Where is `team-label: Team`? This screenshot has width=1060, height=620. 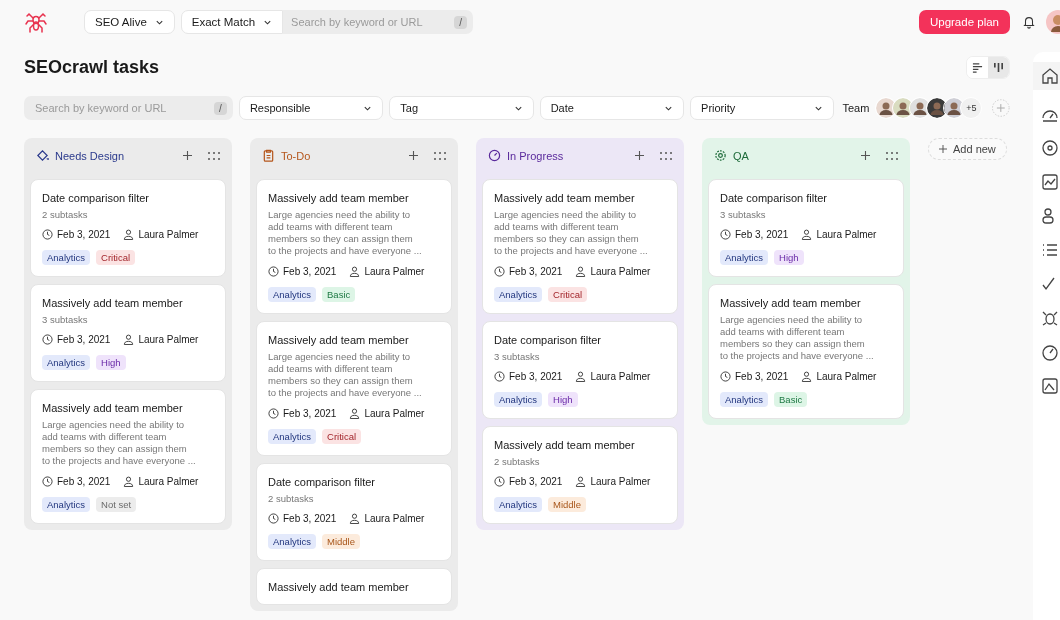
team-label: Team is located at coordinates (856, 108).